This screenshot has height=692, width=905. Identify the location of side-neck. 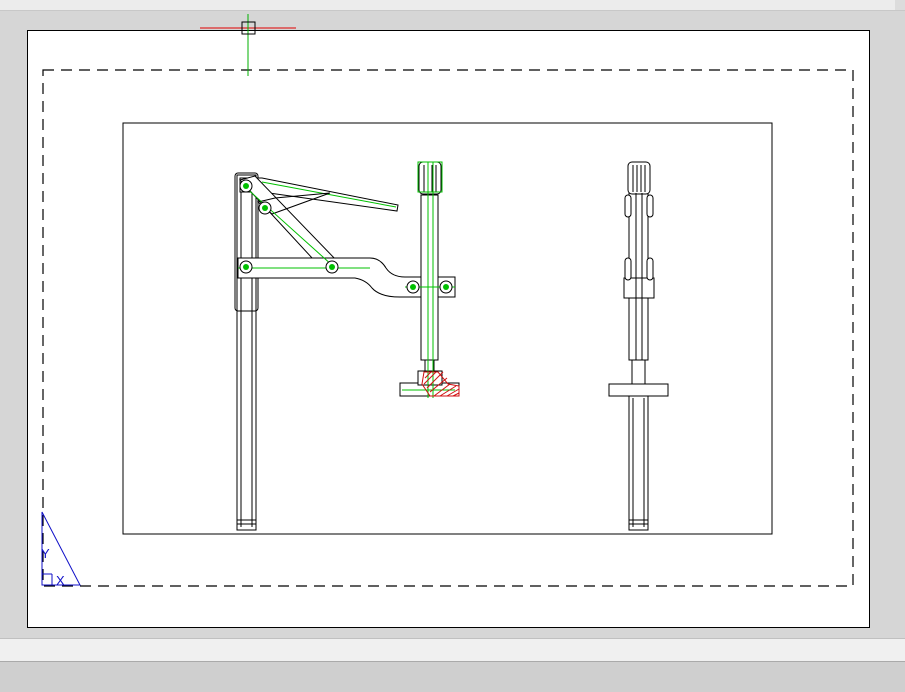
(638, 372).